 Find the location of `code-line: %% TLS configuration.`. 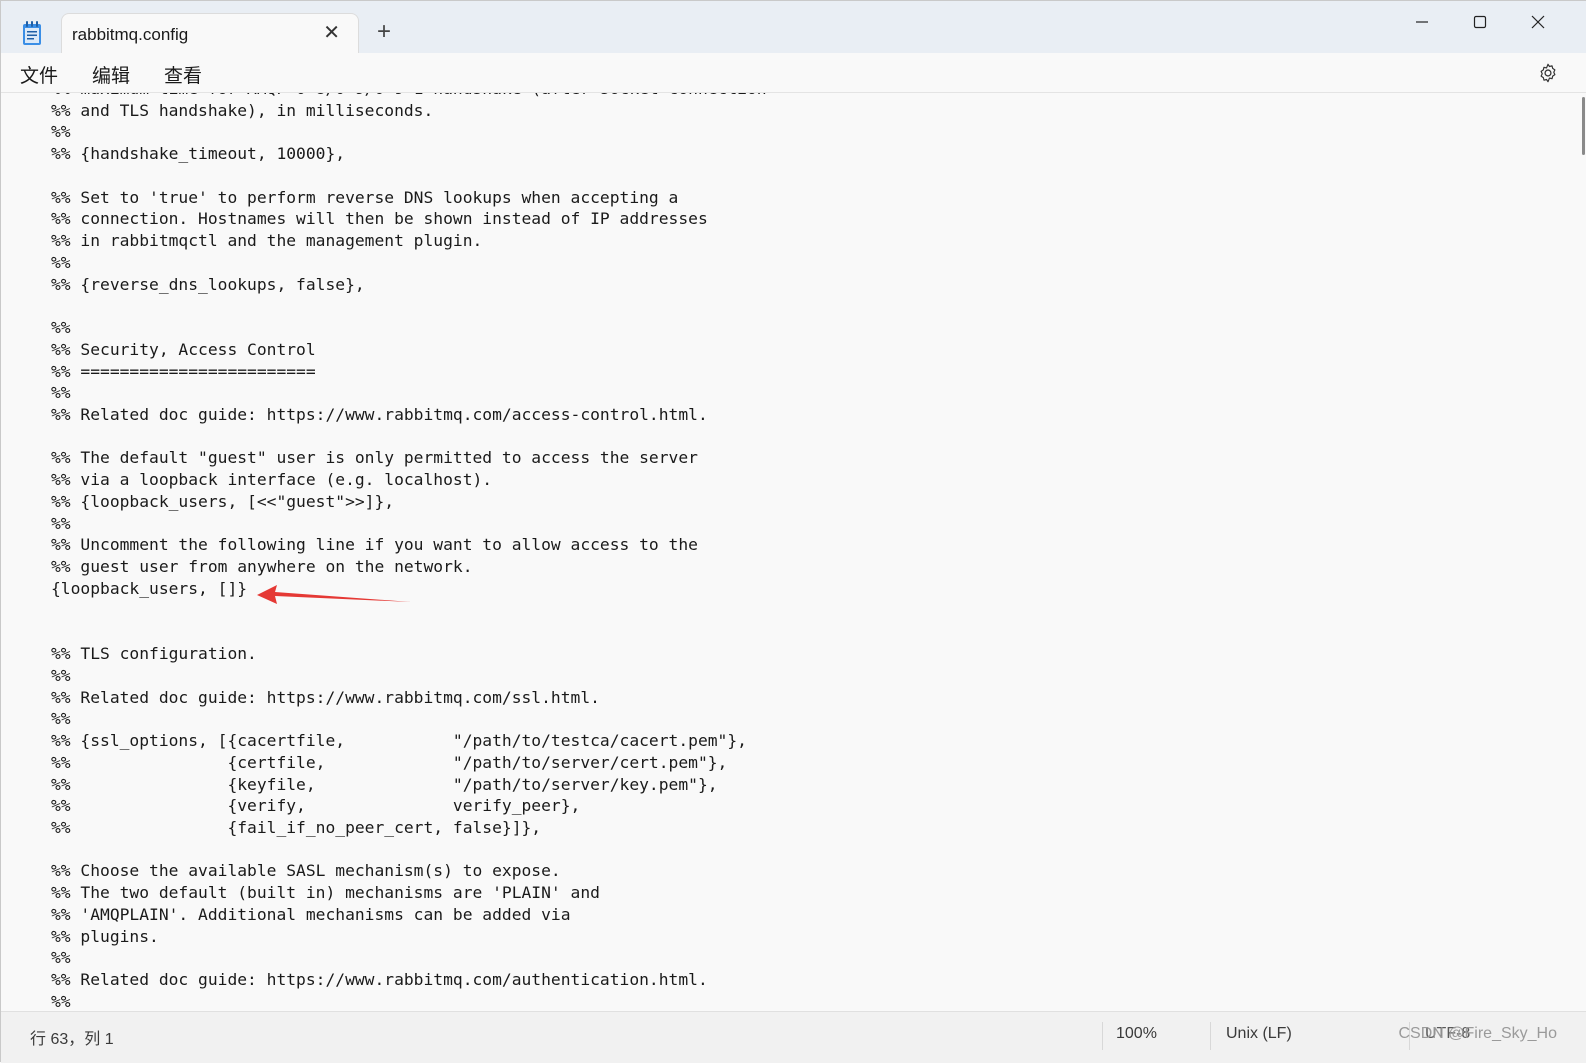

code-line: %% TLS configuration. is located at coordinates (154, 654).